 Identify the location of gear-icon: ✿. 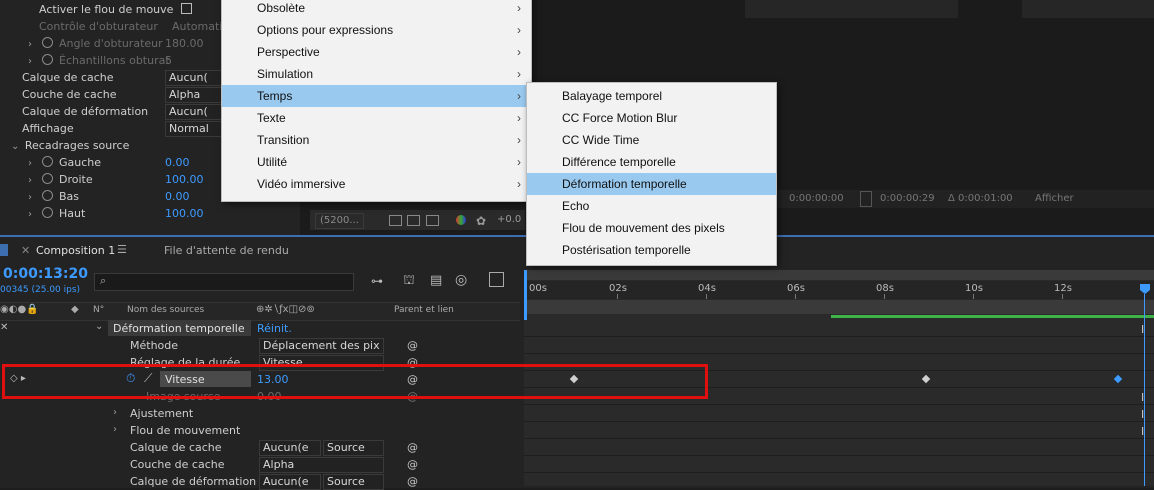
(481, 221).